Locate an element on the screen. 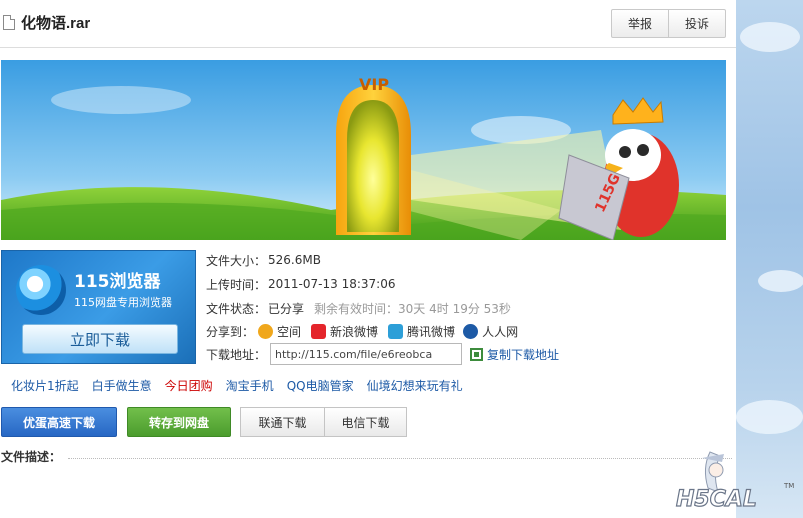 The width and height of the screenshot is (803, 518). share-renren: 人人网 is located at coordinates (490, 331).